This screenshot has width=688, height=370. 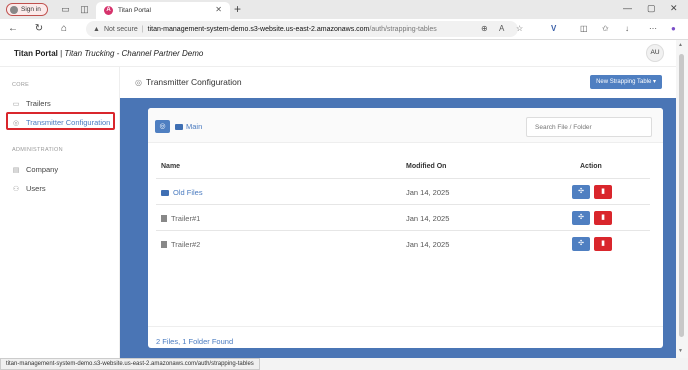 I want to click on column-header-modified: Modified On, so click(x=426, y=166).